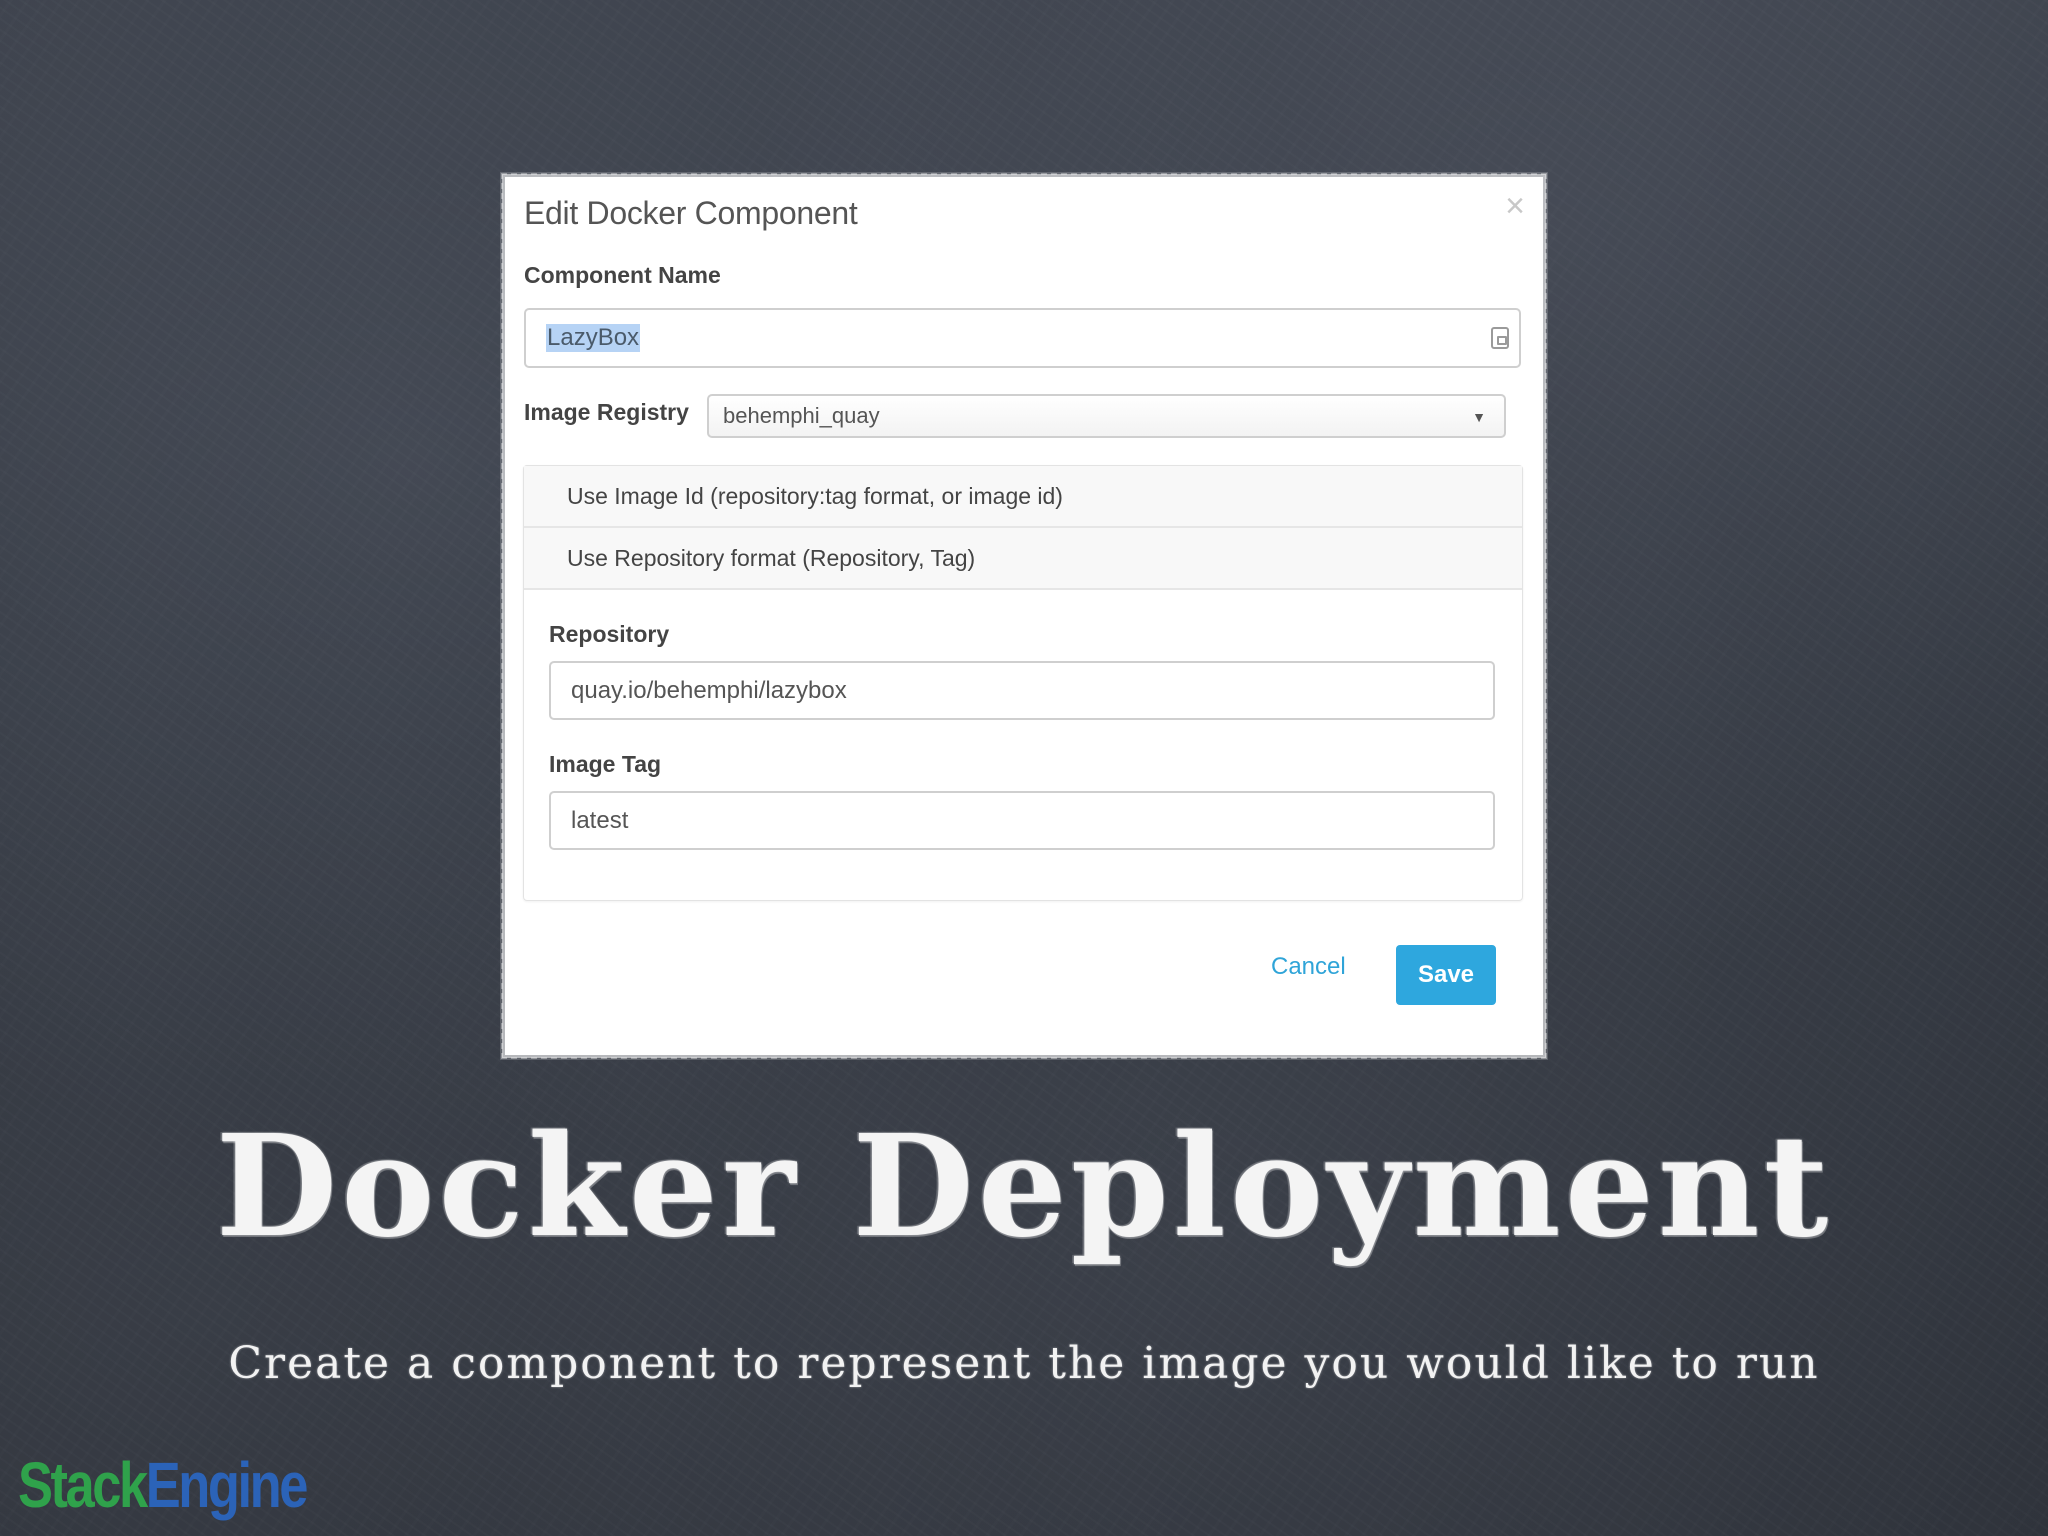 This screenshot has height=1536, width=2048. I want to click on chevron-down-icon: ▼, so click(1479, 417).